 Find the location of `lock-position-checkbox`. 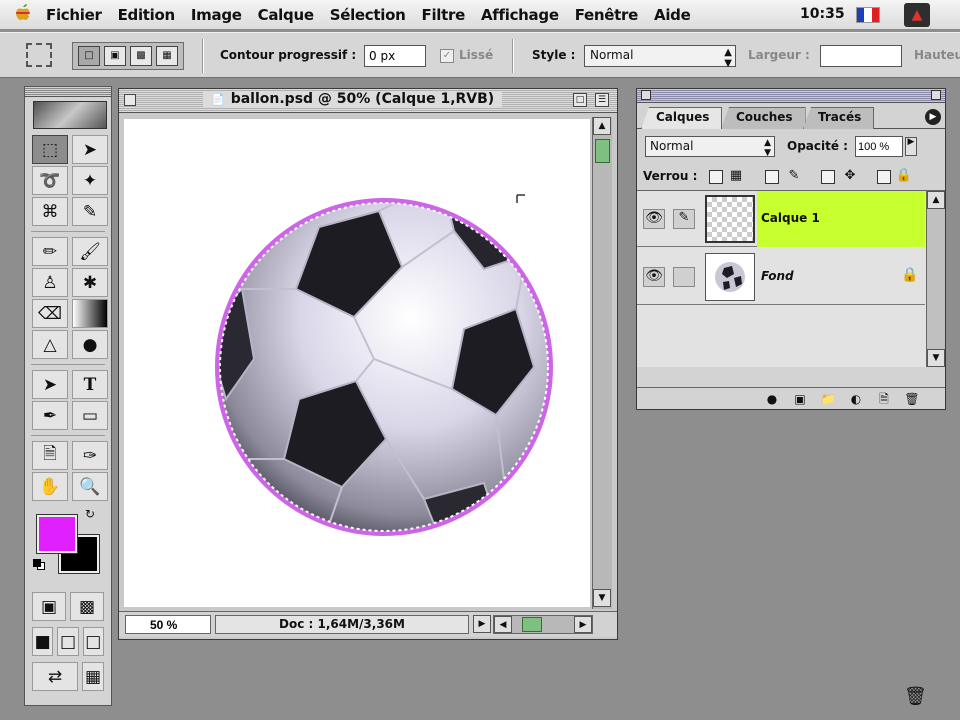

lock-position-checkbox is located at coordinates (828, 177).